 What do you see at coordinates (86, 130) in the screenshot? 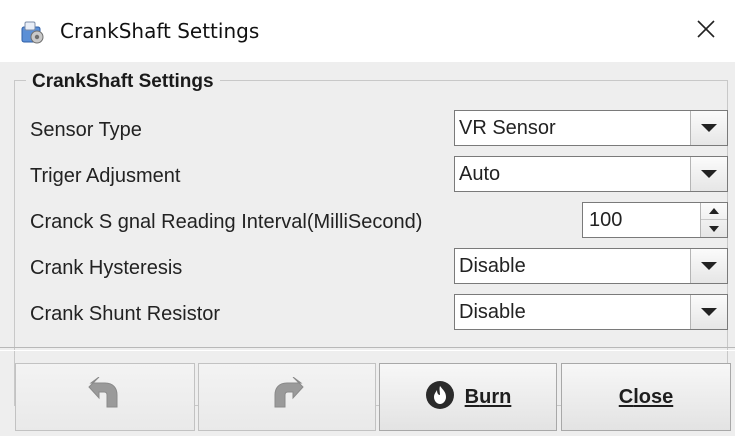
I see `sensor-type-label: Sensor Type` at bounding box center [86, 130].